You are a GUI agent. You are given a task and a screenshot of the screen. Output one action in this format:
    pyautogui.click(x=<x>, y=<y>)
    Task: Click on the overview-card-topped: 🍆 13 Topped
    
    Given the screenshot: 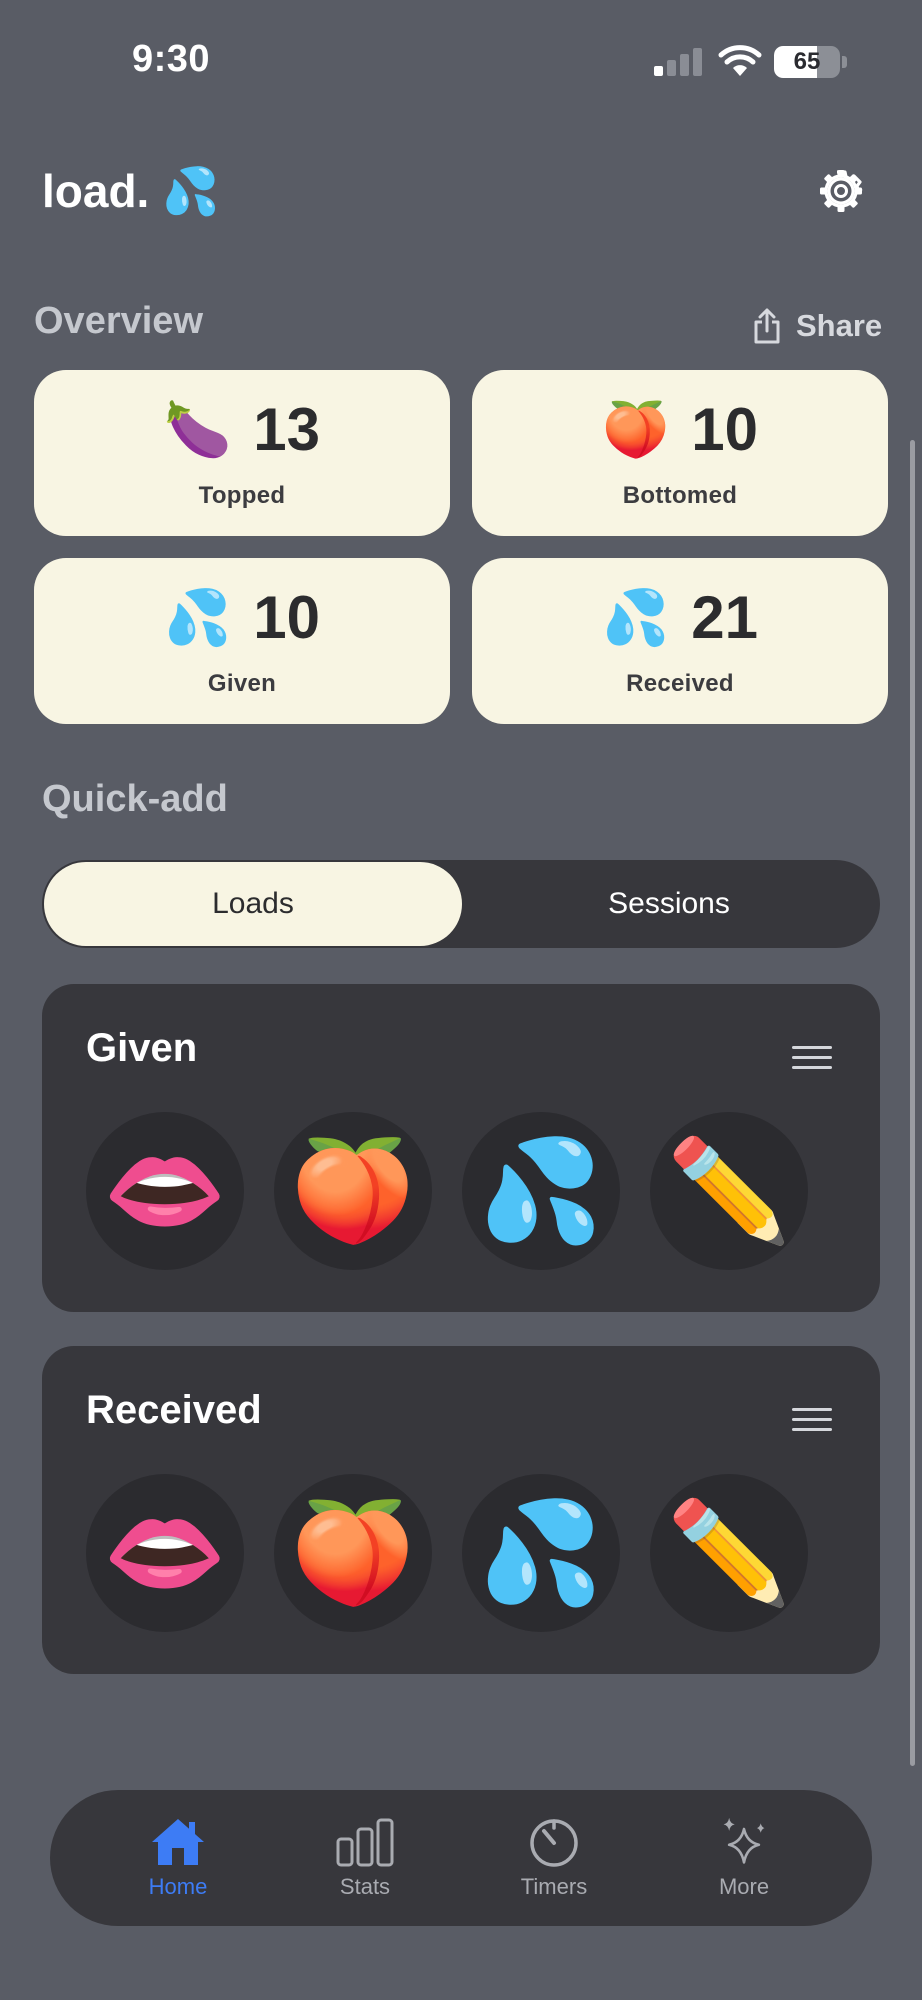 What is the action you would take?
    pyautogui.click(x=242, y=453)
    